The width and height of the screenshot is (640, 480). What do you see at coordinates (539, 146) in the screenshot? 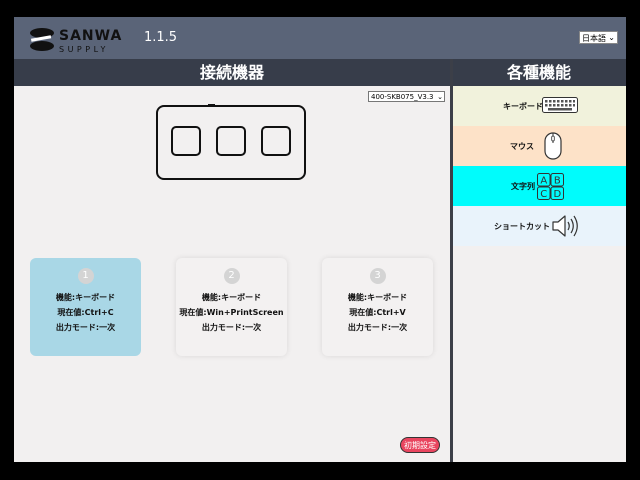
I see `function-mouse: マウス` at bounding box center [539, 146].